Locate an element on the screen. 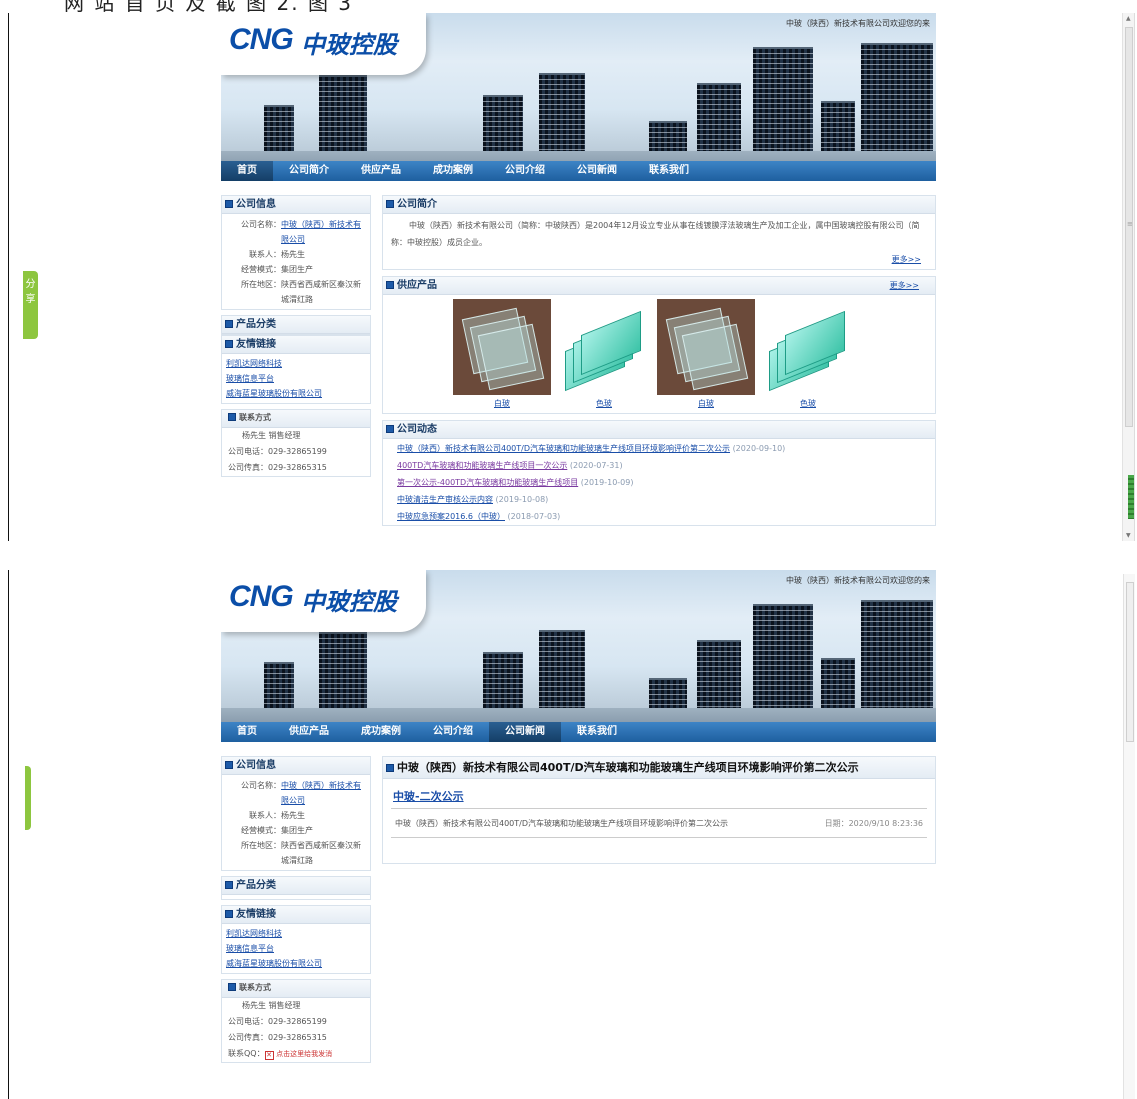  vertical-scrollbar is located at coordinates (1129, 836).